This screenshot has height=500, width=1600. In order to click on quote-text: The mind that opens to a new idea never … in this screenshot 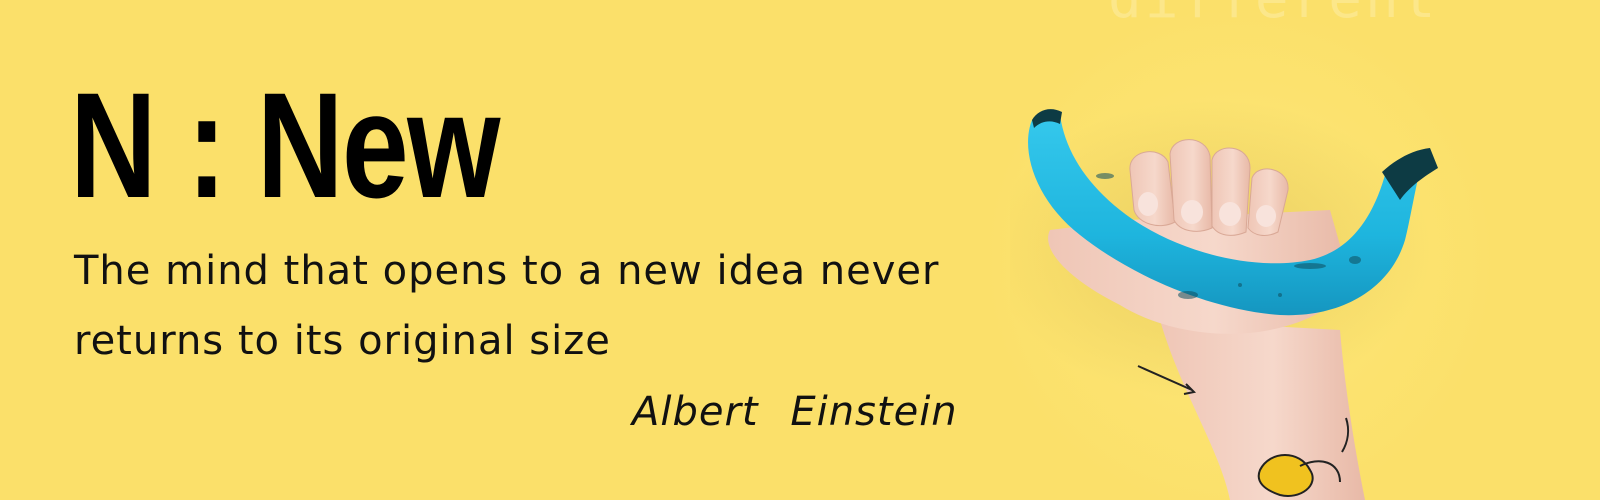, I will do `click(507, 306)`.